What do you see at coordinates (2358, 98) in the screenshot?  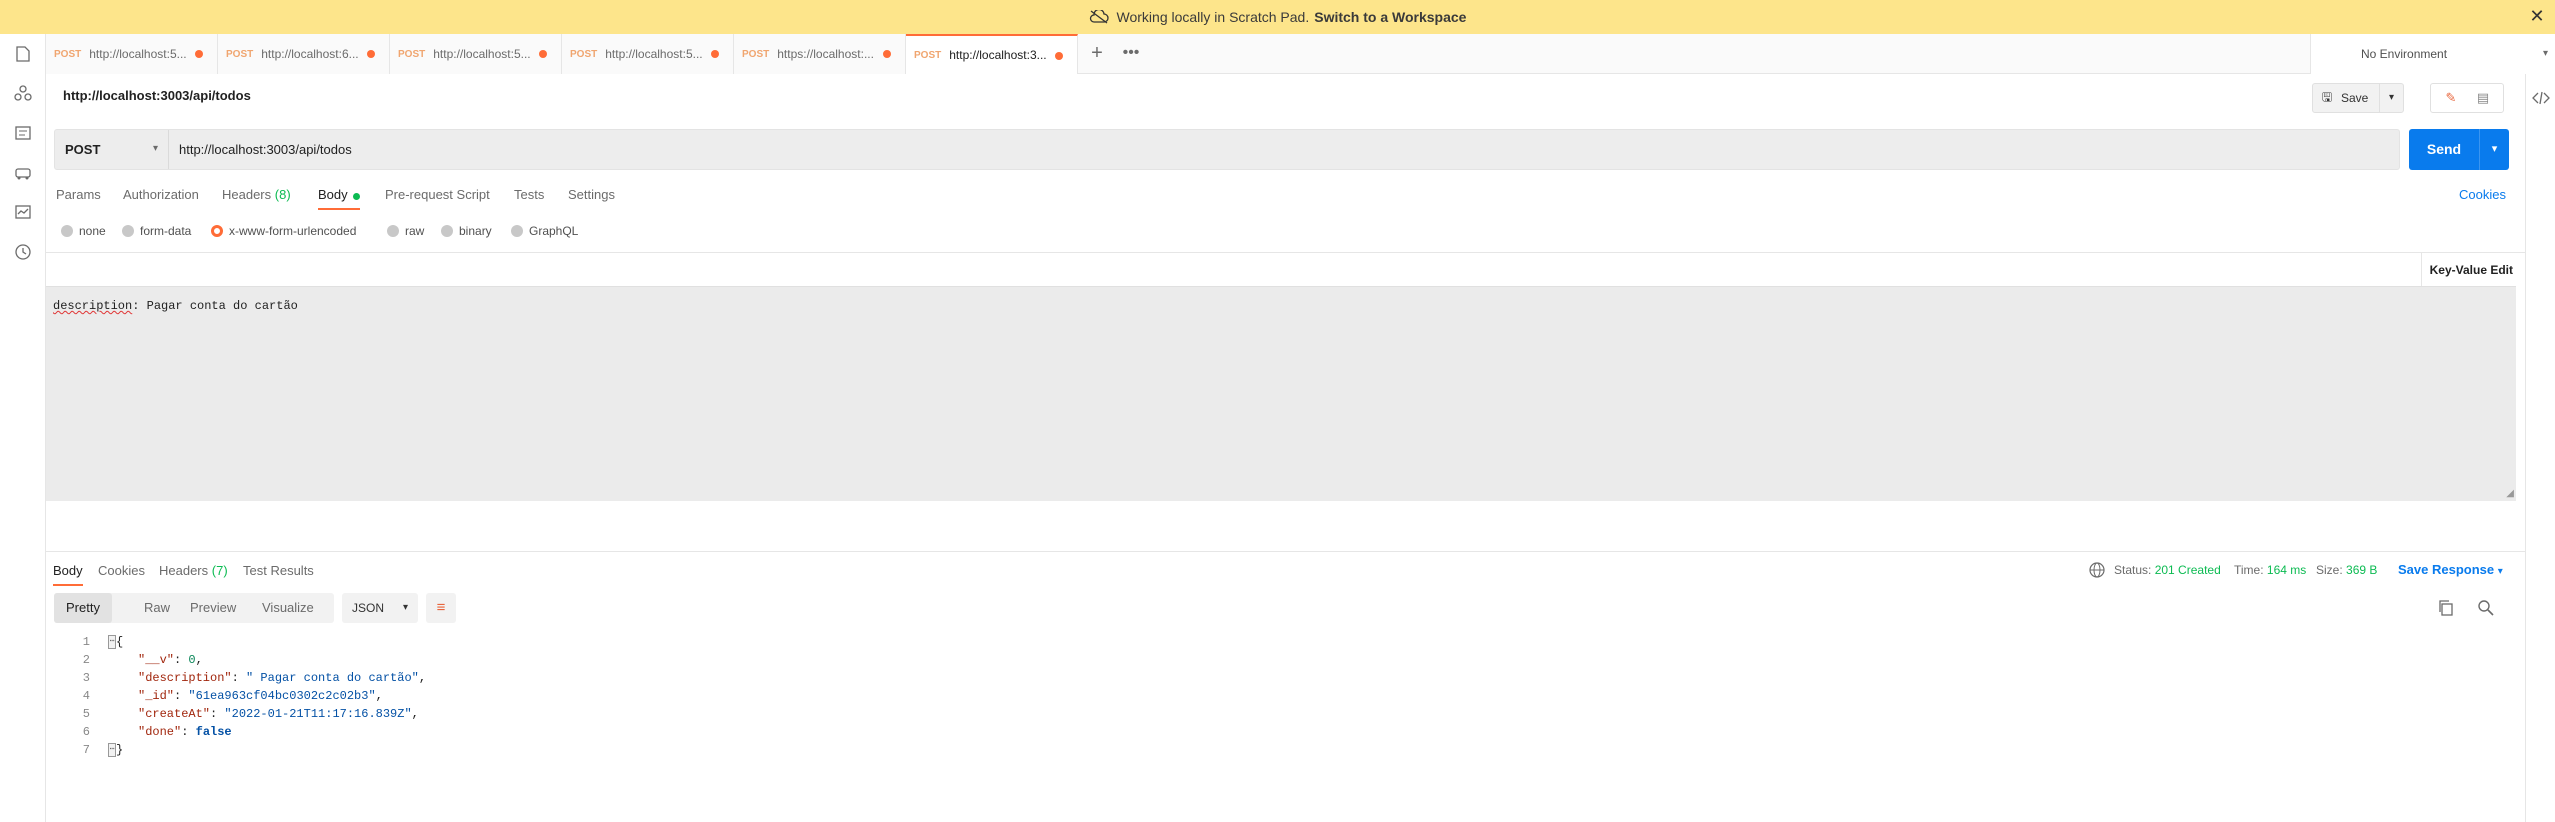 I see `save-button: 🖫 Save ▾` at bounding box center [2358, 98].